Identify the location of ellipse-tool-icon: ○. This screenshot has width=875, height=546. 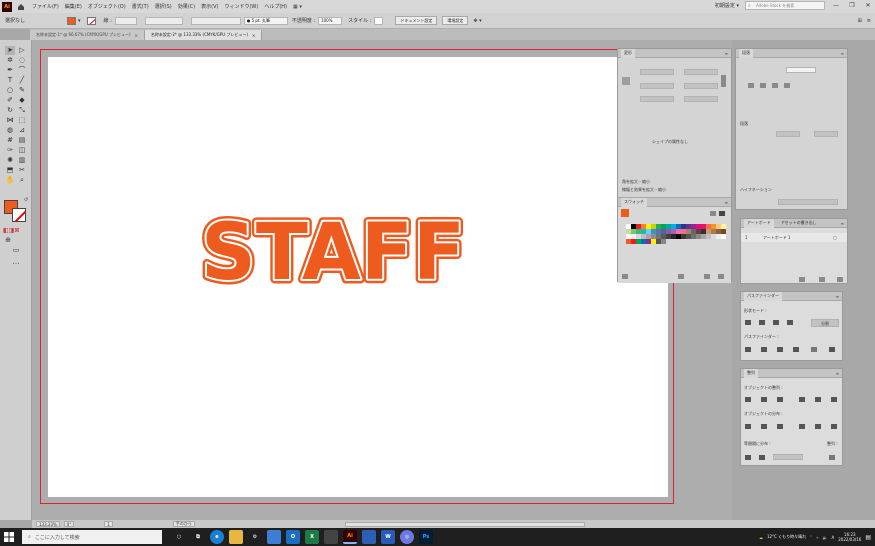
(10, 90).